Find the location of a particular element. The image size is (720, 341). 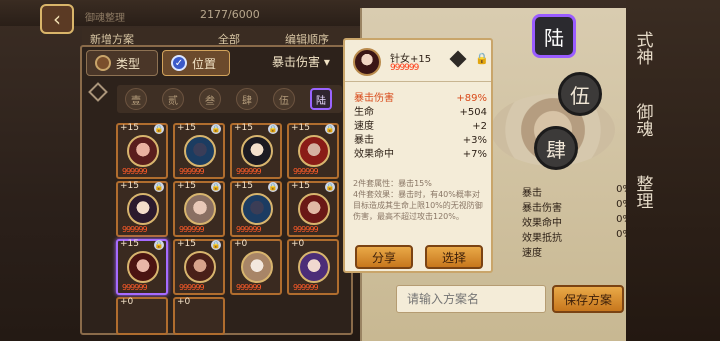

type-toggle: 类型 is located at coordinates (122, 63).